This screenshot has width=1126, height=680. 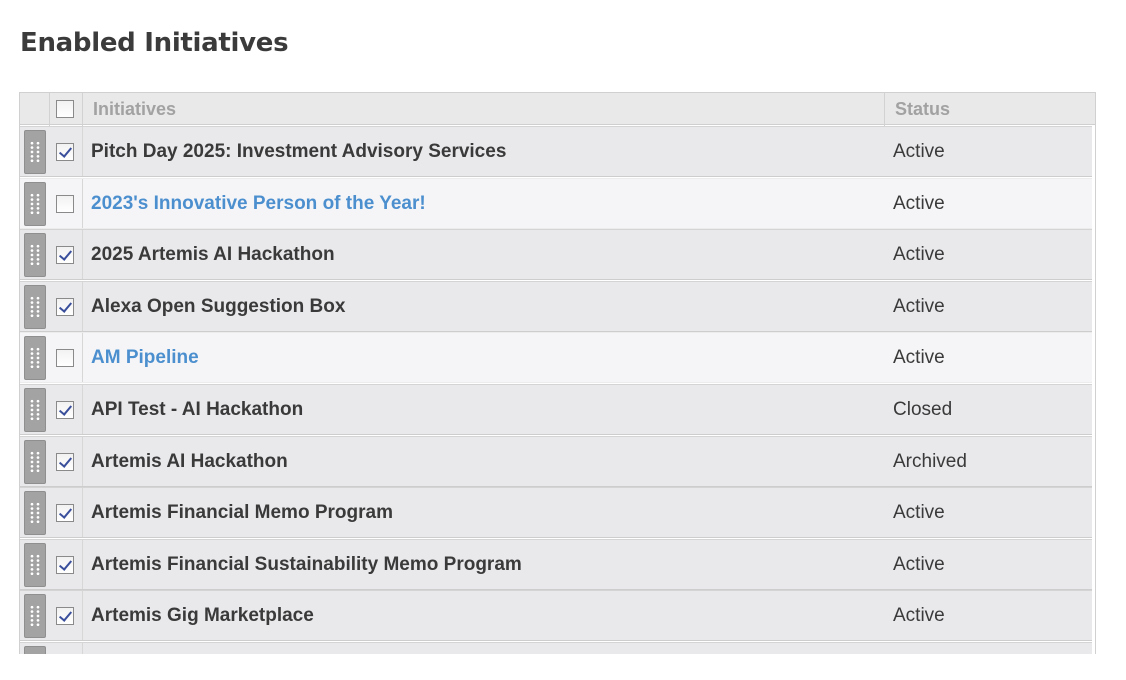 I want to click on table-header: Initiatives Status, so click(x=557, y=109).